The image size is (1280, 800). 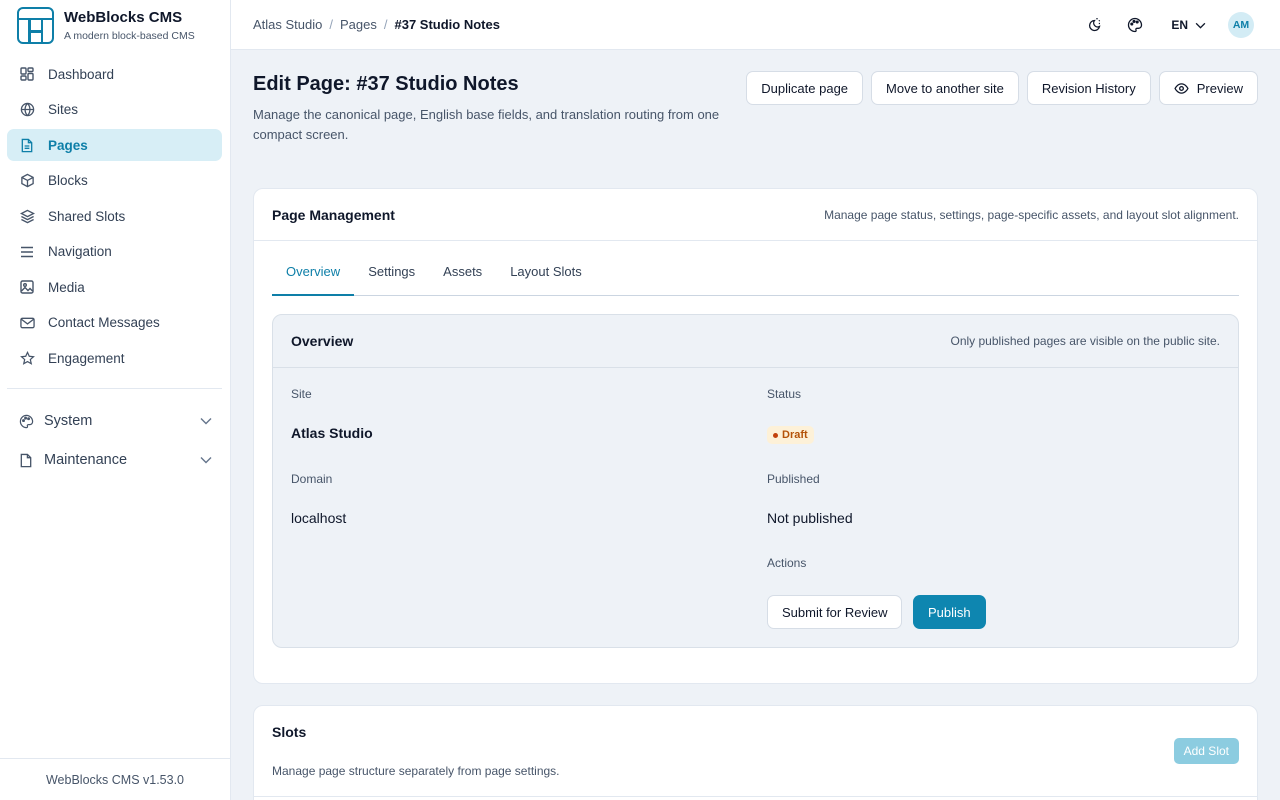 What do you see at coordinates (787, 563) in the screenshot?
I see `actions-label: Actions` at bounding box center [787, 563].